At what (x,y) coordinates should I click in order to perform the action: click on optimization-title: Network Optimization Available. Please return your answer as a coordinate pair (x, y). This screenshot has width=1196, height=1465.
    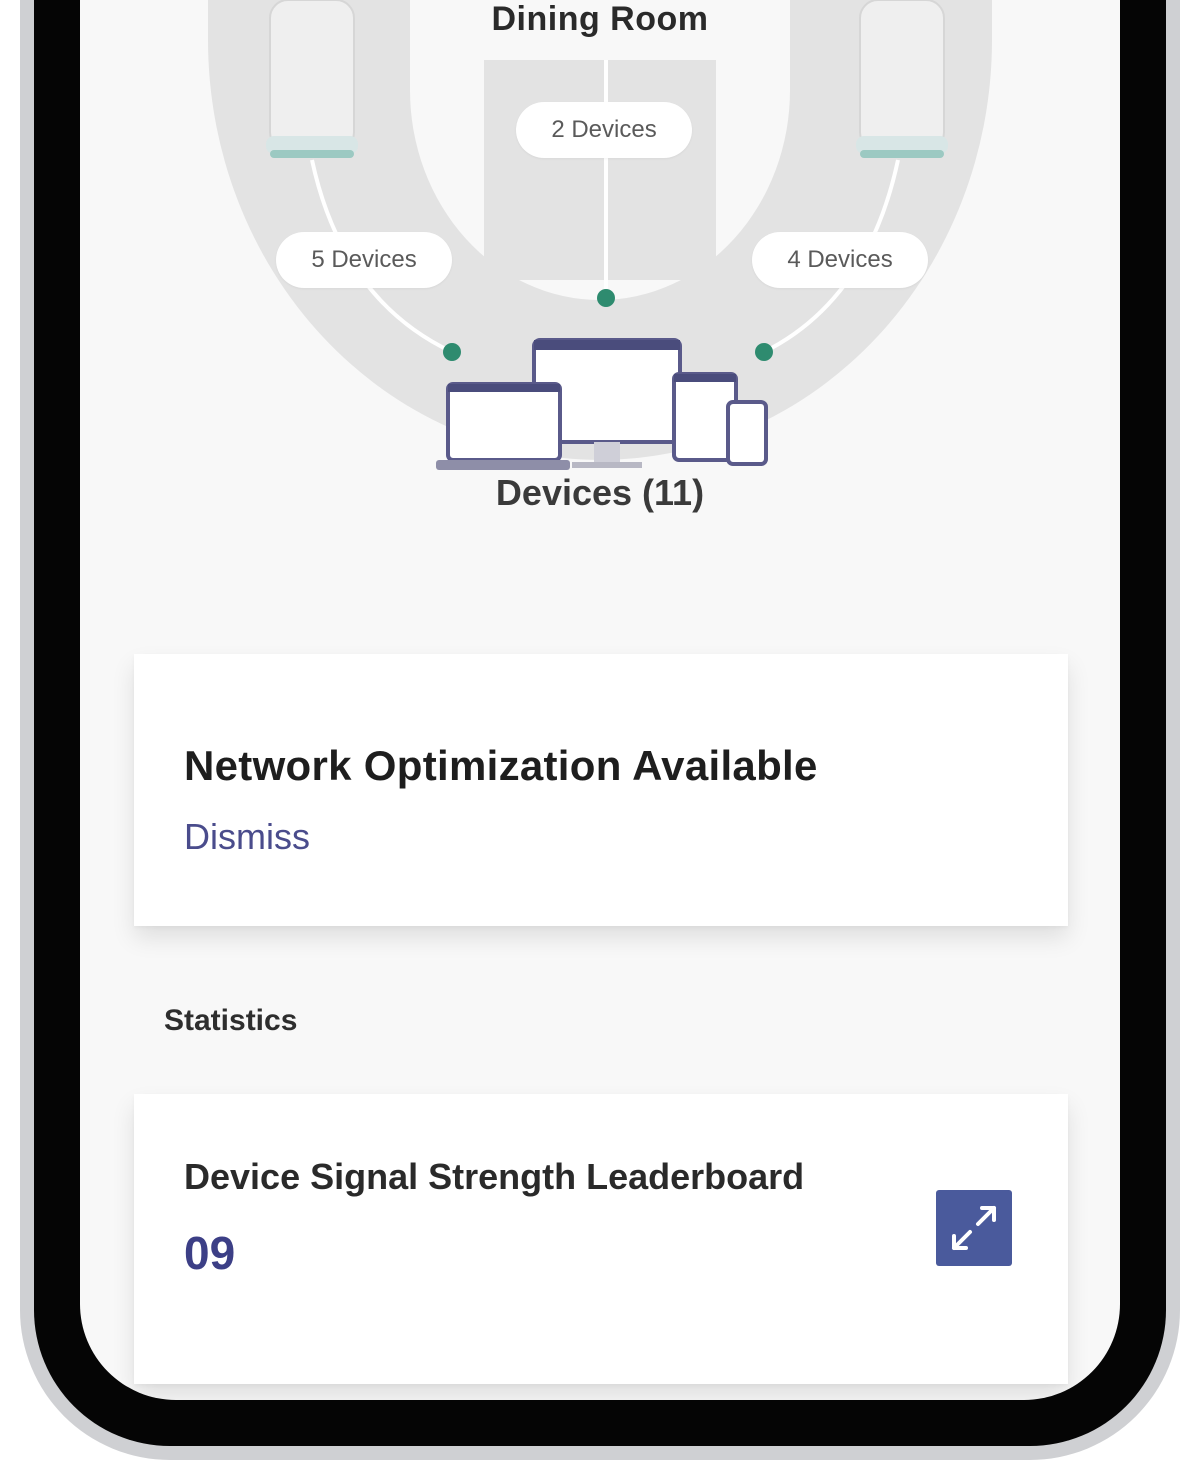
    Looking at the image, I should click on (501, 765).